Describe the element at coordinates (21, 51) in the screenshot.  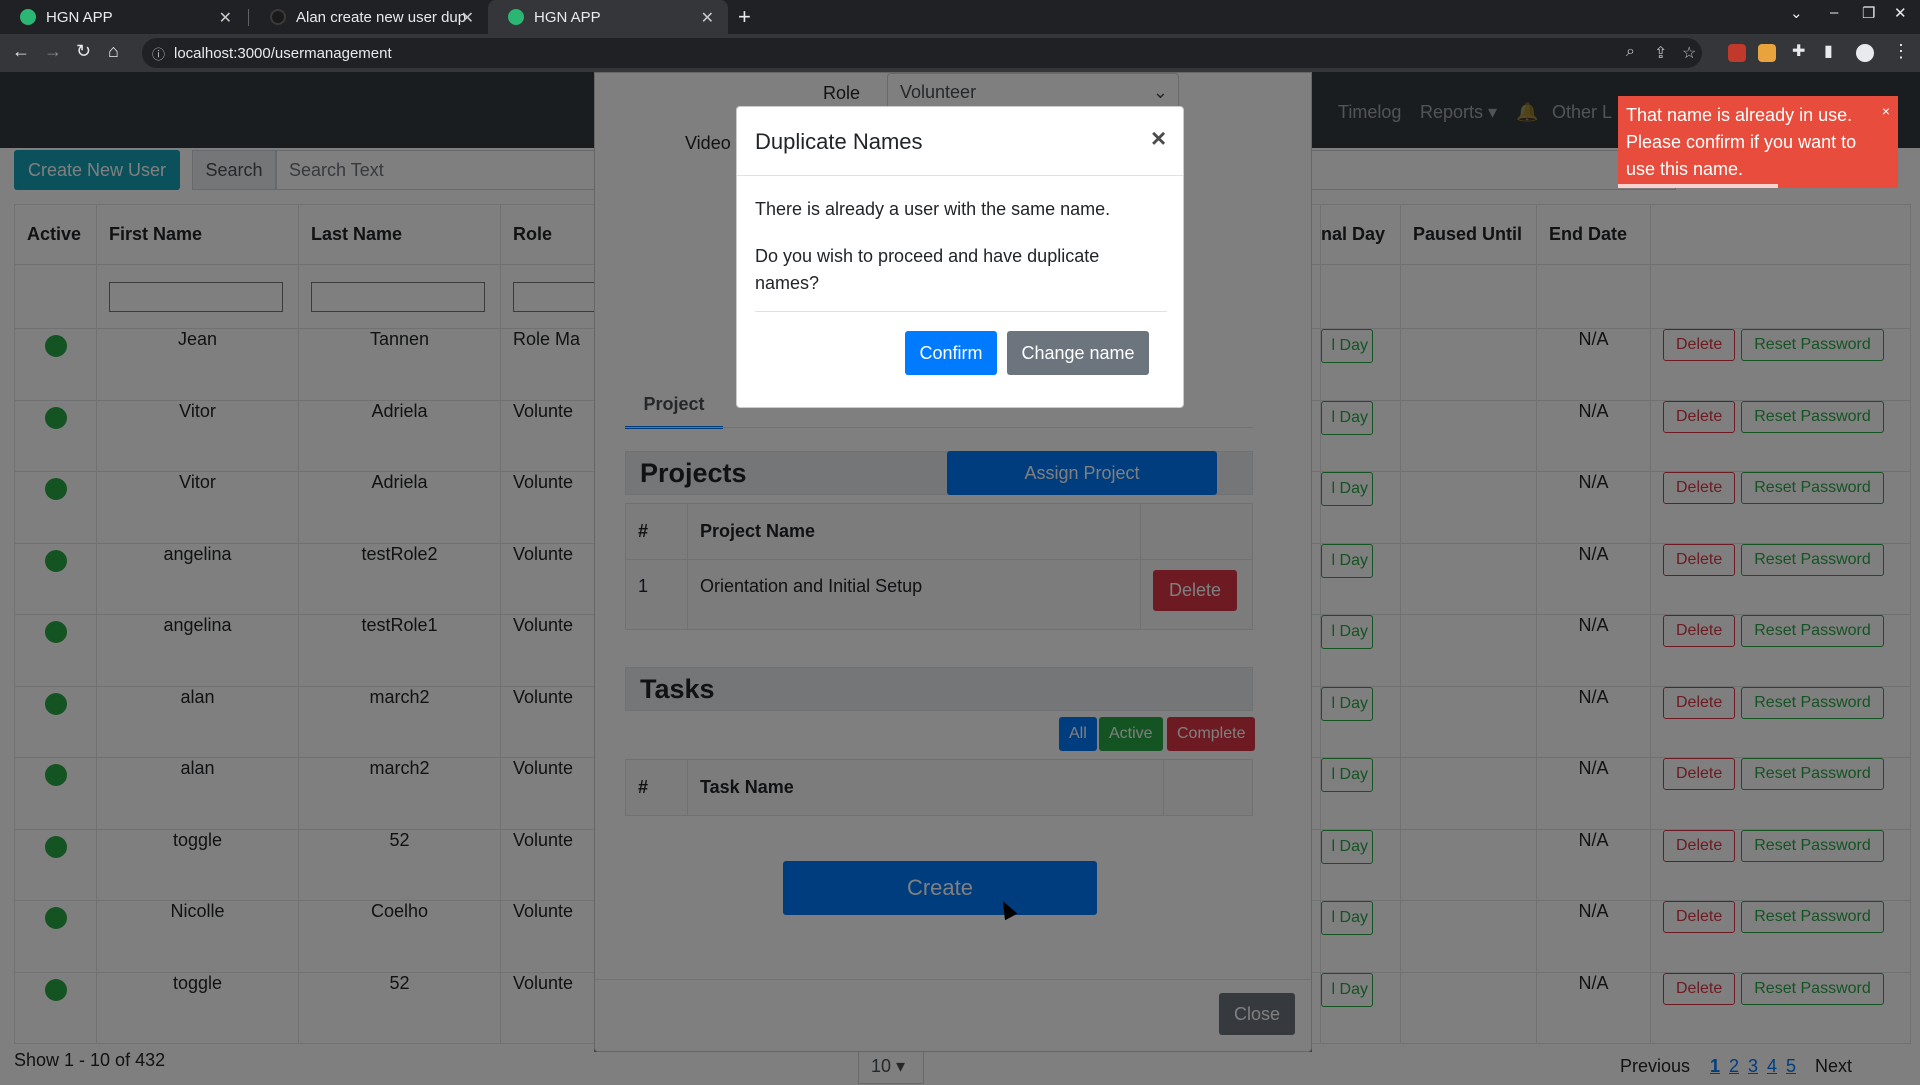
I see `back-icon: ←` at that location.